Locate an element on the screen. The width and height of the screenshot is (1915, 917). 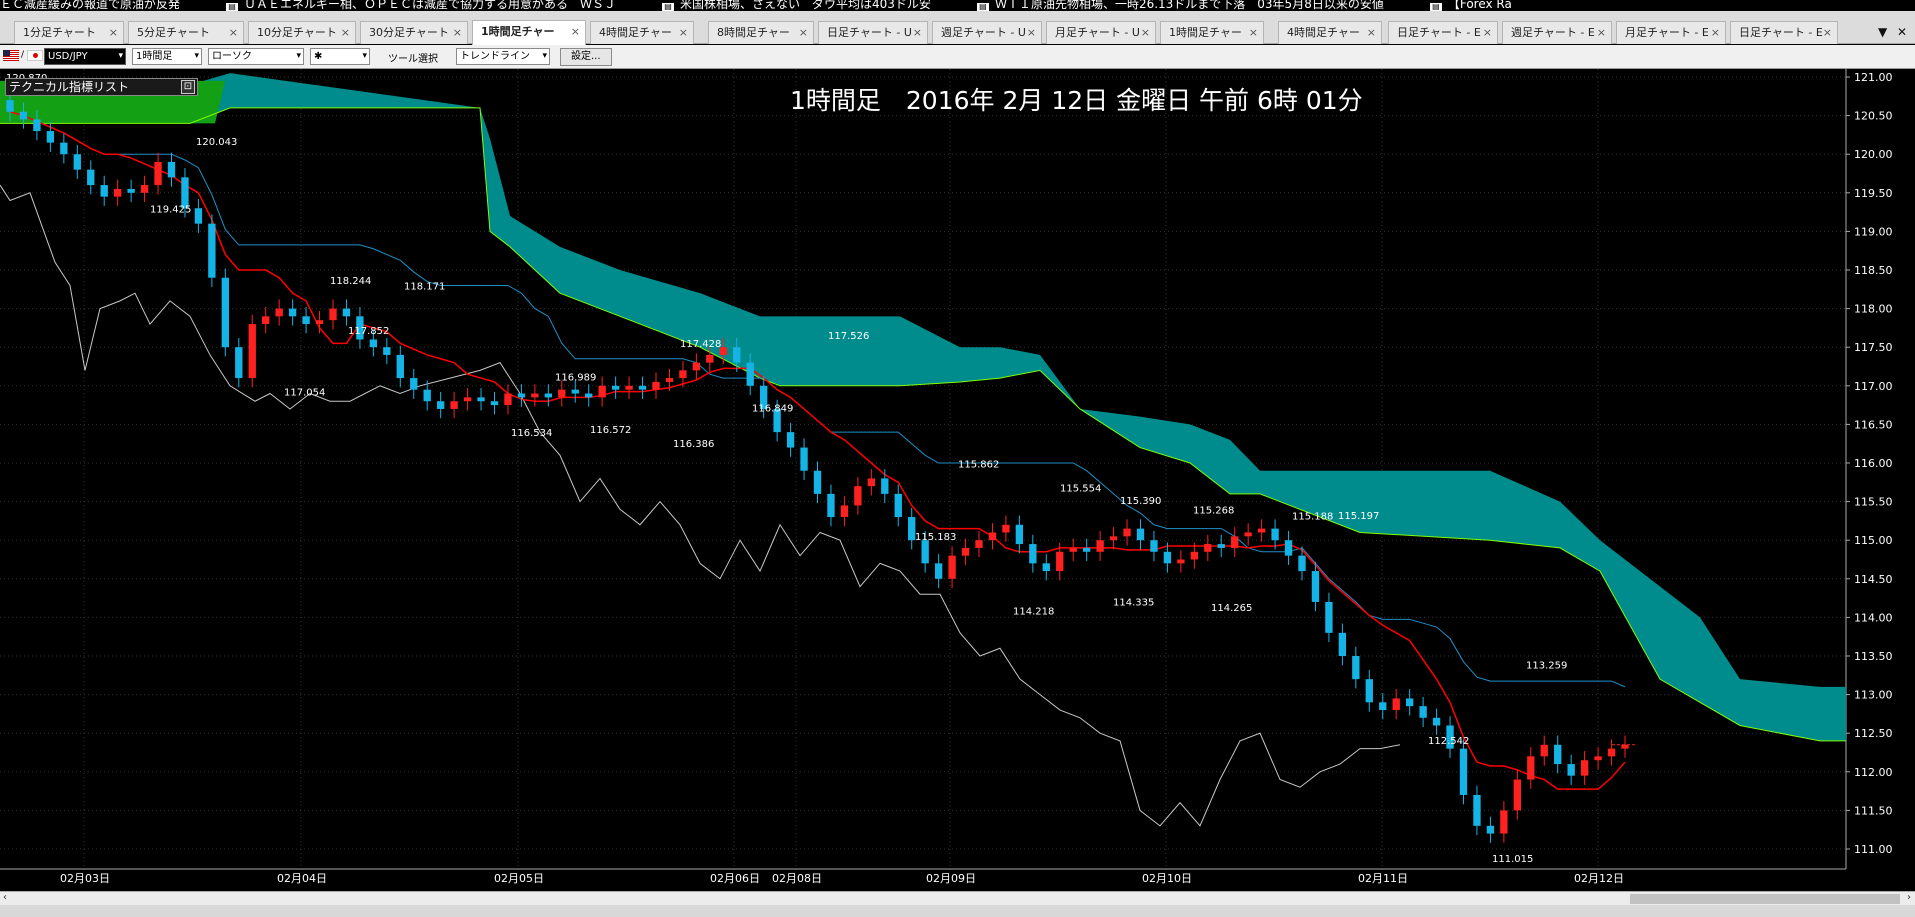
tab-8hour: 8時間足チャー × is located at coordinates (761, 32).